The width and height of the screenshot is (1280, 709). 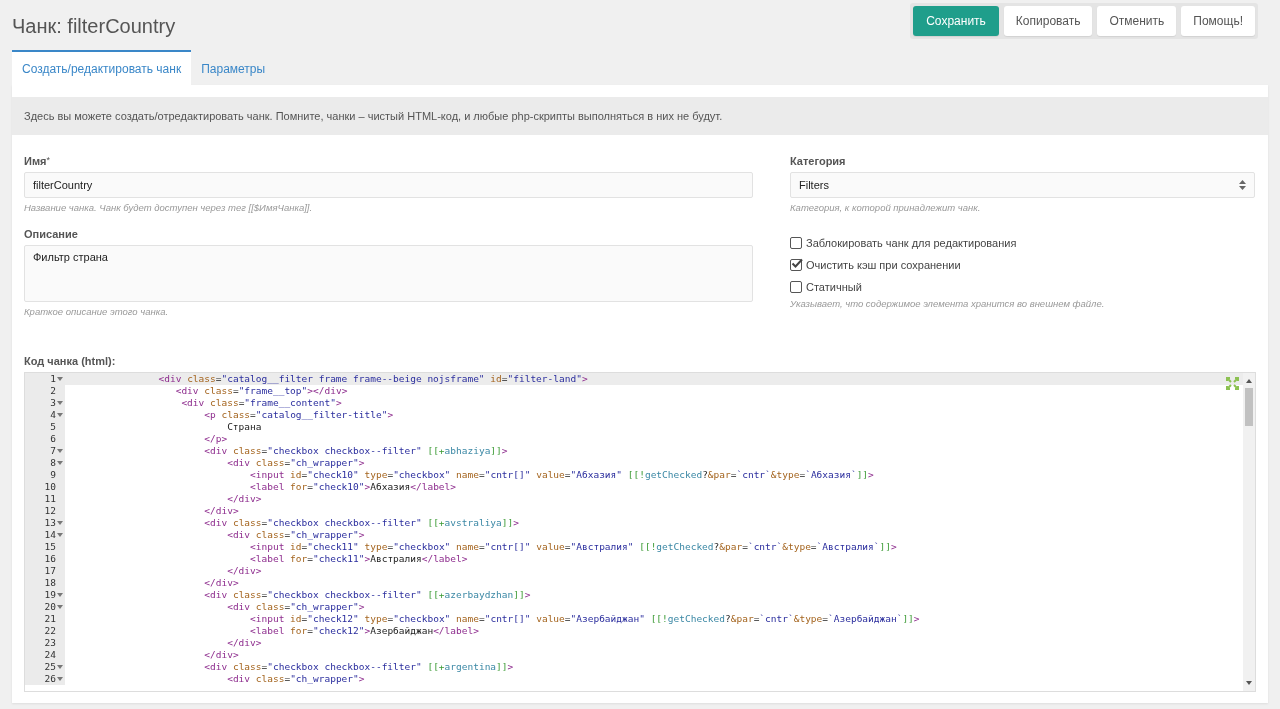 What do you see at coordinates (818, 161) in the screenshot?
I see `field-label: Категория` at bounding box center [818, 161].